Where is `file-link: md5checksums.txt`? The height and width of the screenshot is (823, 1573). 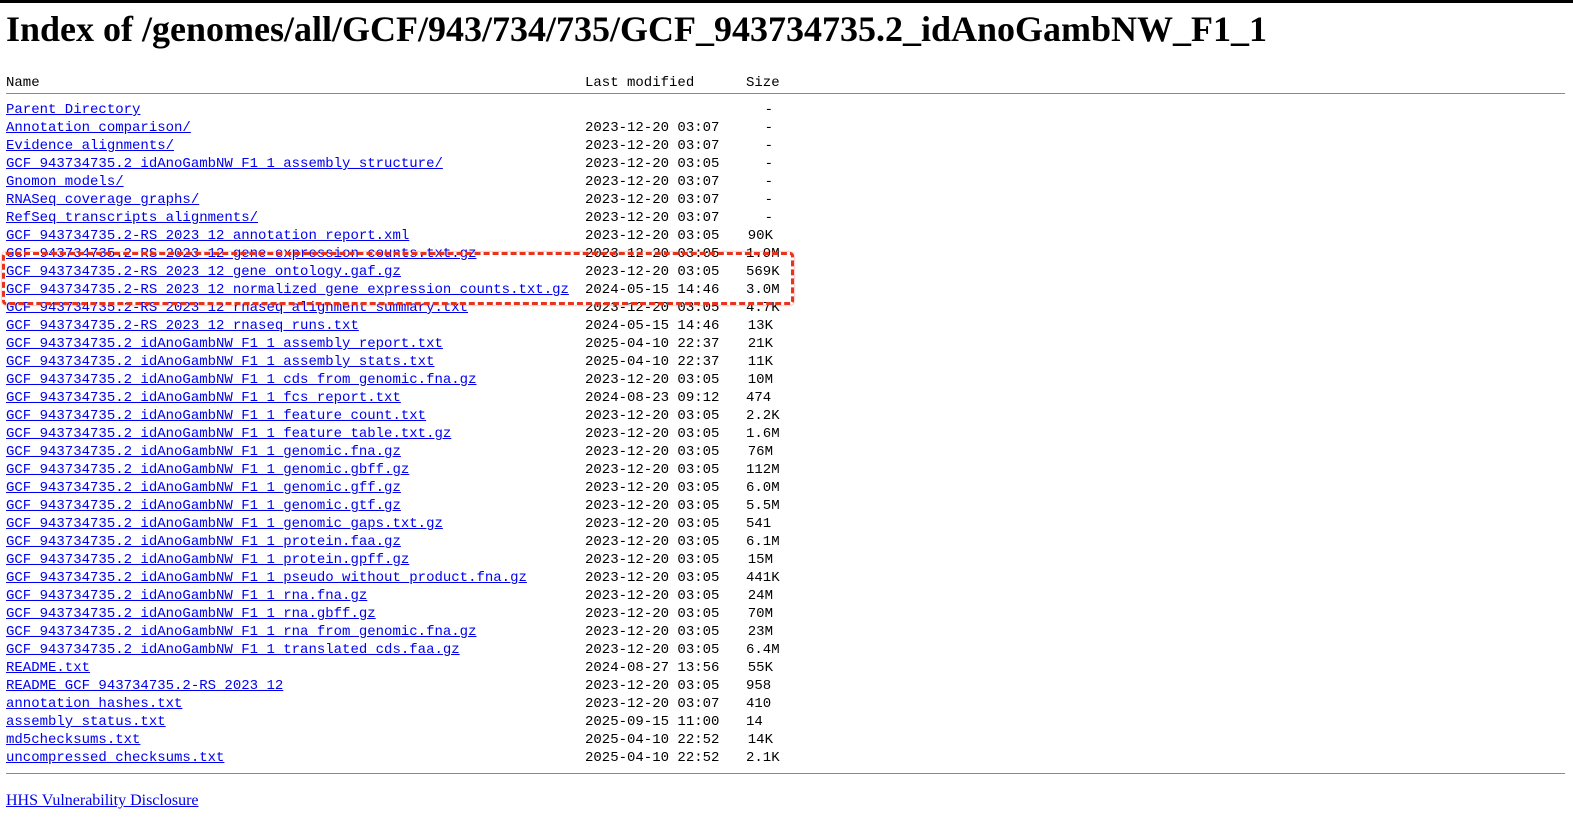
file-link: md5checksums.txt is located at coordinates (73, 740).